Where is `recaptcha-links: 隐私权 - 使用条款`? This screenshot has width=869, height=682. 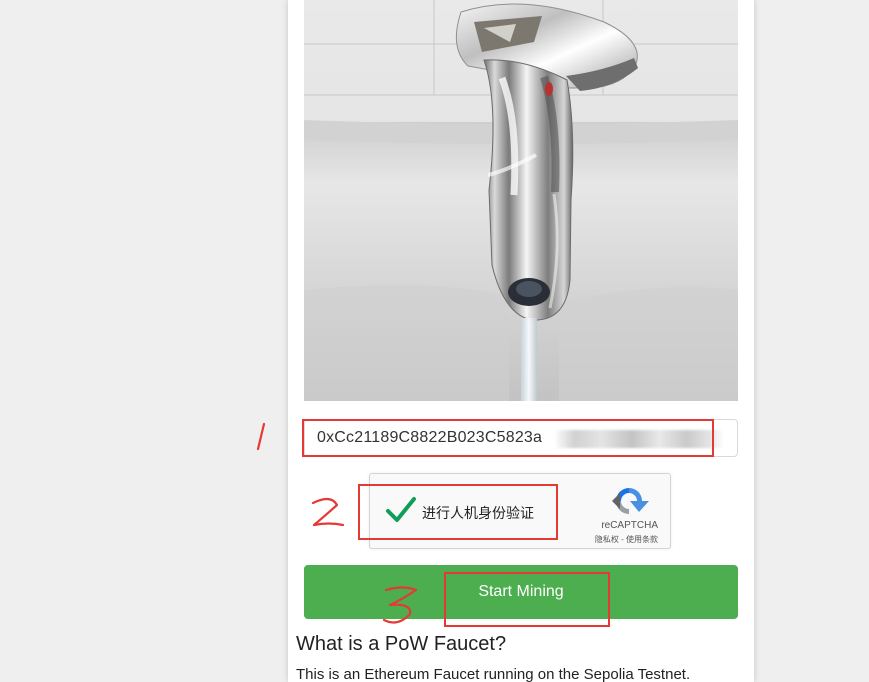 recaptcha-links: 隐私权 - 使用条款 is located at coordinates (626, 539).